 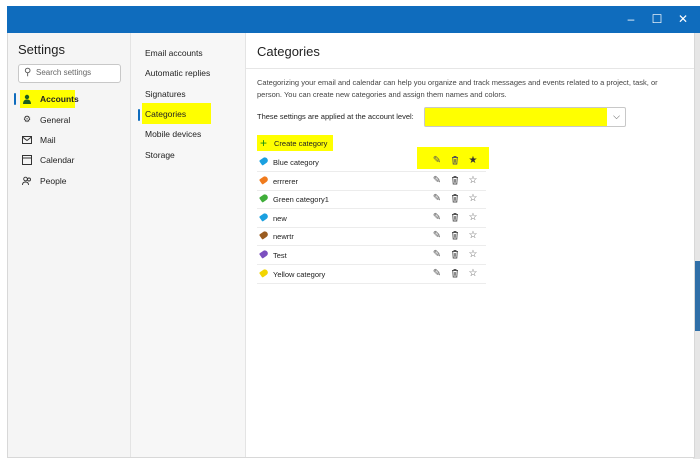 What do you see at coordinates (174, 53) in the screenshot?
I see `subnav-label: Email accounts` at bounding box center [174, 53].